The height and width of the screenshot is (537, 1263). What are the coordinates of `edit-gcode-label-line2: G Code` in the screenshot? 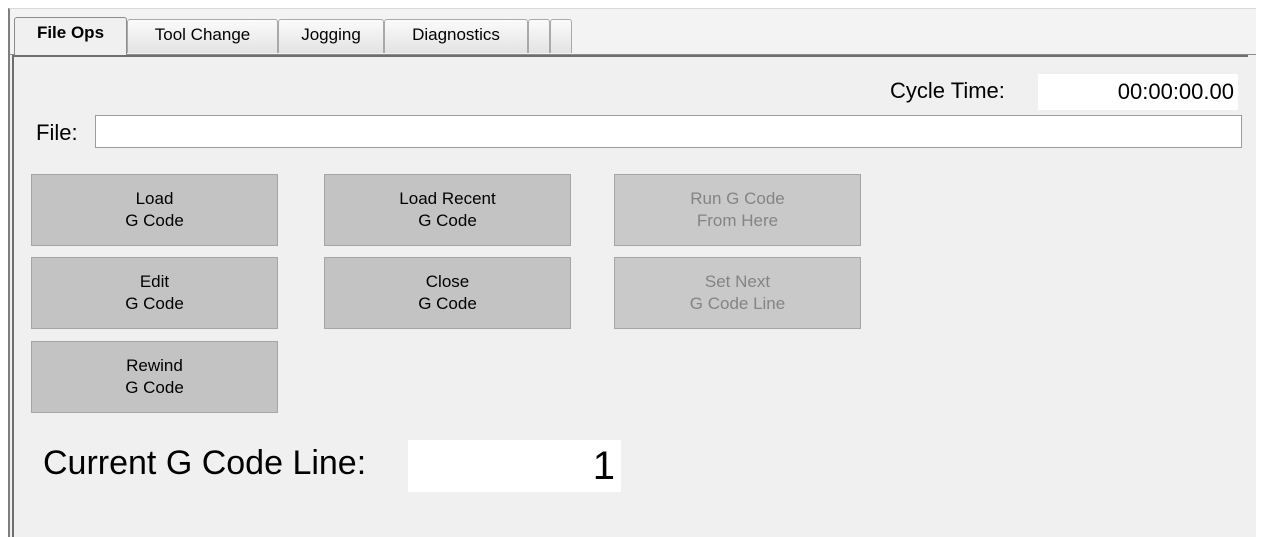 It's located at (154, 303).